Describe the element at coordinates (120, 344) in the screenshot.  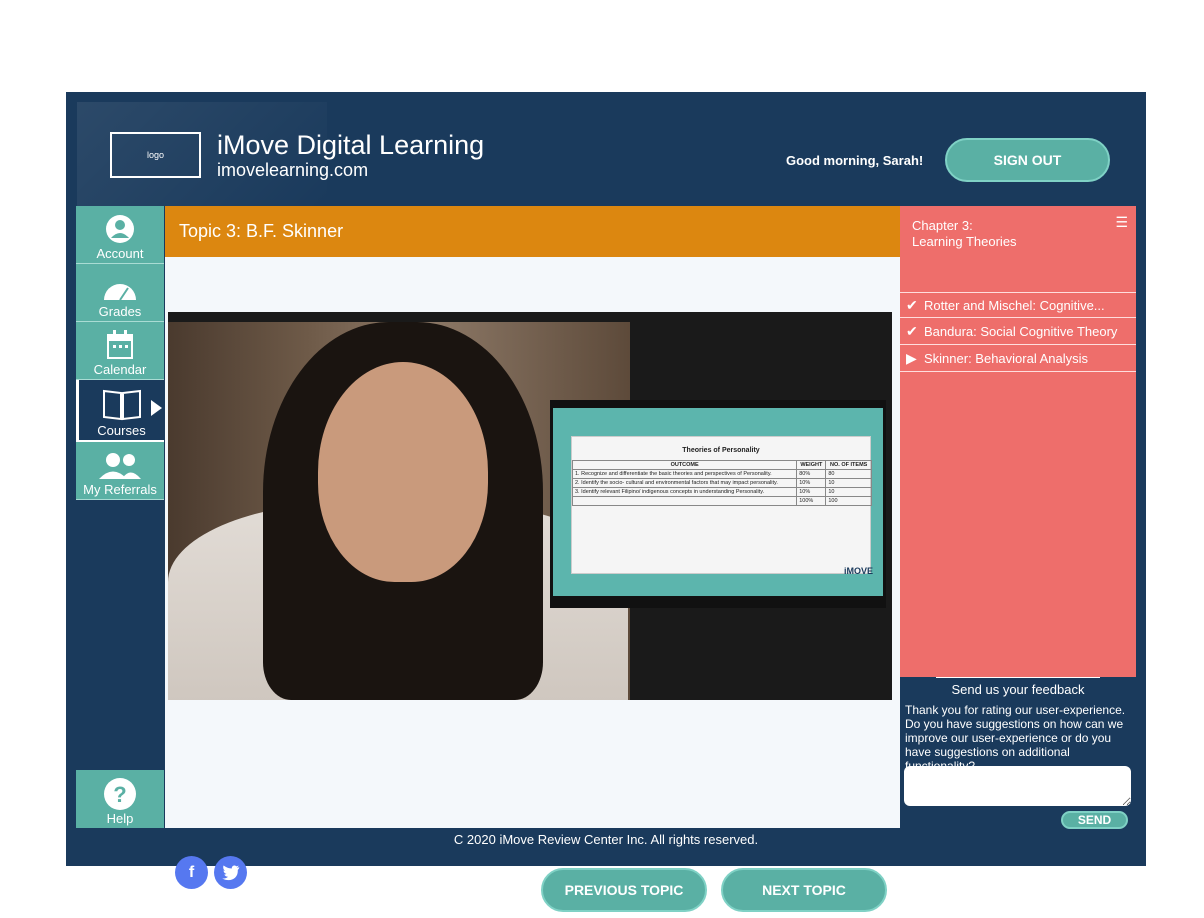
I see `calendar-icon` at that location.